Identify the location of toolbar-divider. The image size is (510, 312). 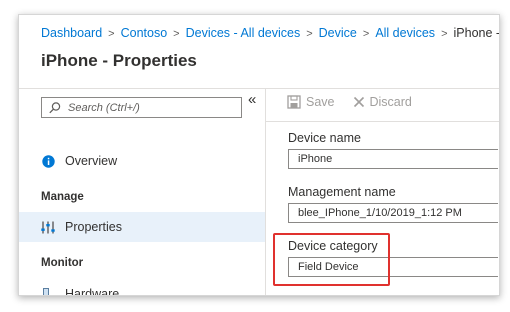
(382, 121).